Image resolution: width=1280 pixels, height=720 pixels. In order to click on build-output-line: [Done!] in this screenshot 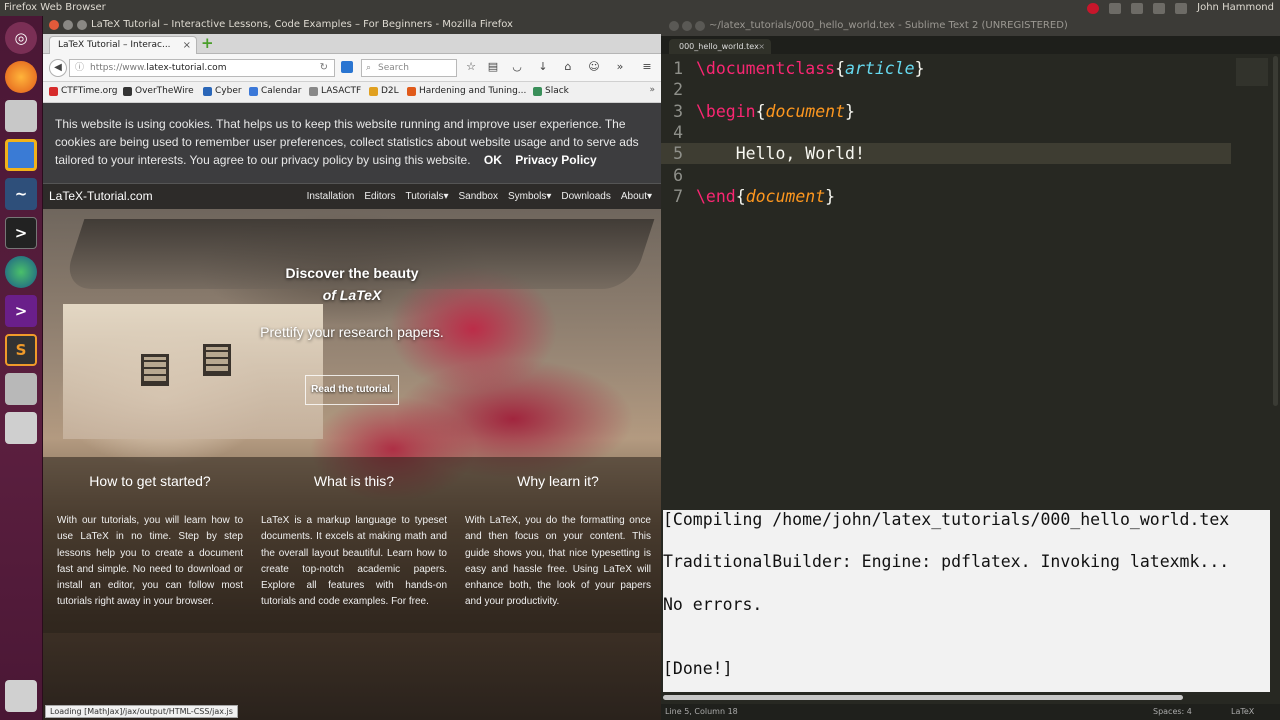, I will do `click(698, 668)`.